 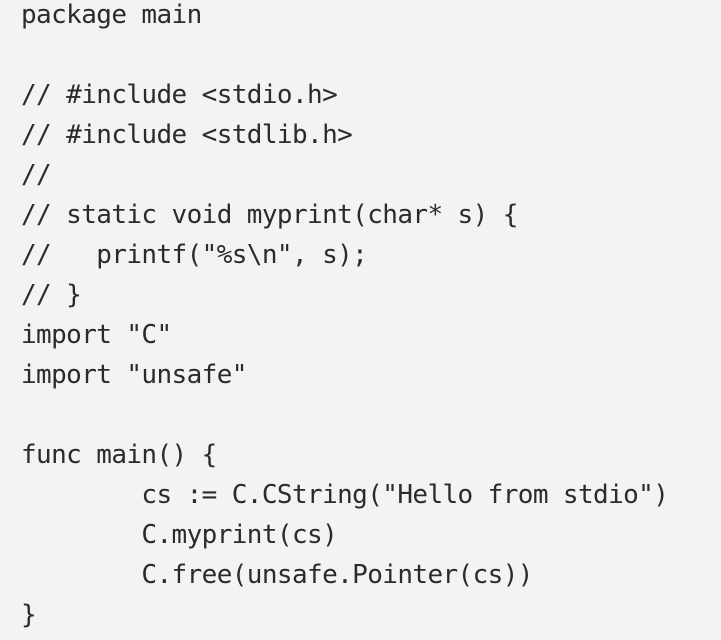 What do you see at coordinates (51, 295) in the screenshot?
I see `code-line-8: // }` at bounding box center [51, 295].